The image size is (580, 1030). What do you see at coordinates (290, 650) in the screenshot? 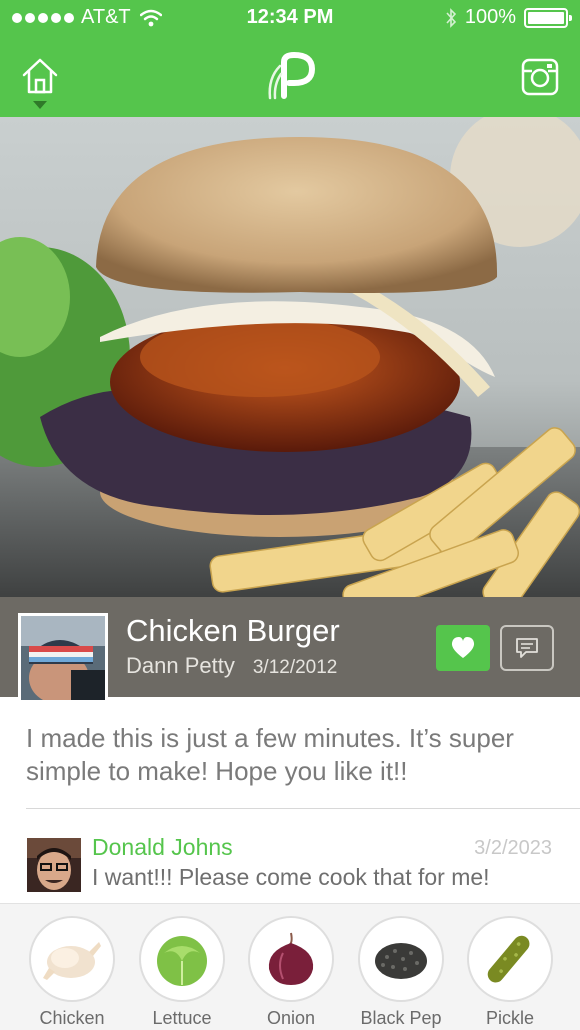
I see `post-header: Chicken Burger Dann Petty 3/12/2012` at bounding box center [290, 650].